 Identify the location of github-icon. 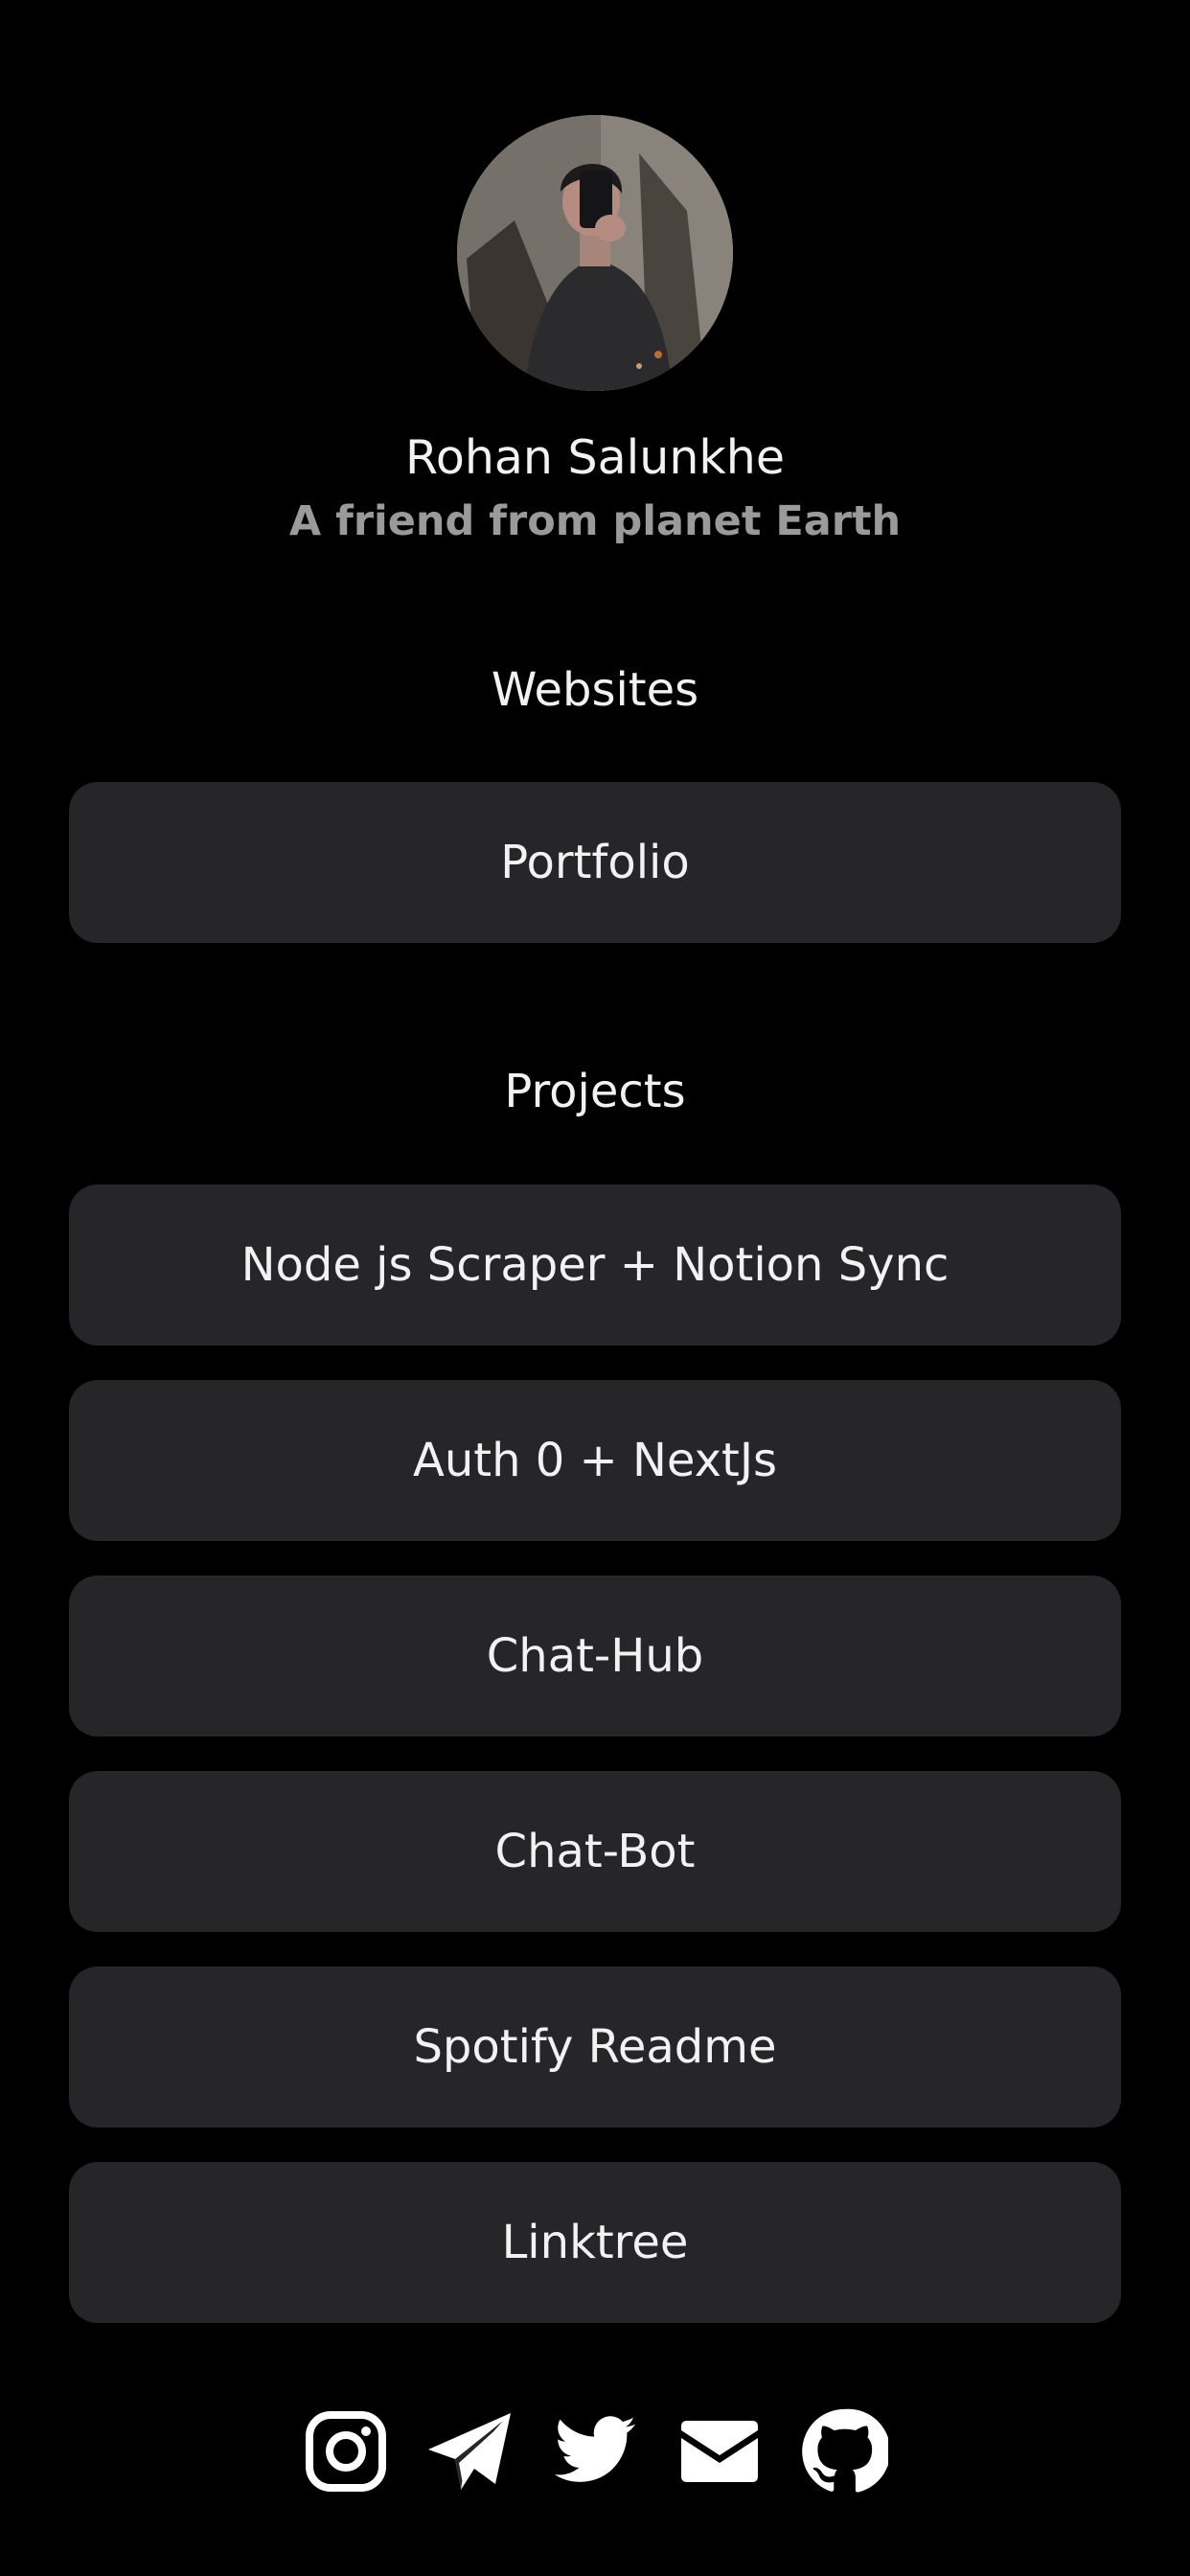
(844, 2451).